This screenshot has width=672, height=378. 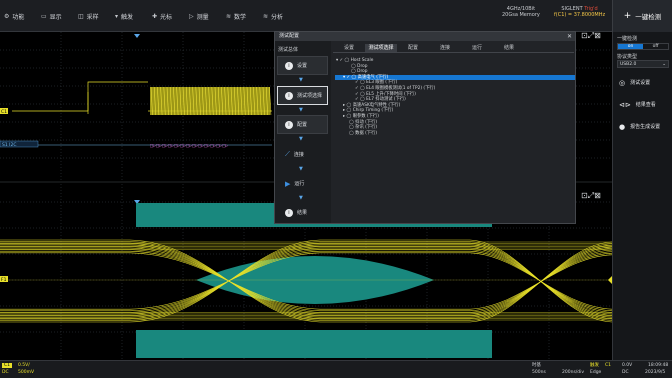 What do you see at coordinates (539, 372) in the screenshot?
I see `timebase-delay: 500ns` at bounding box center [539, 372].